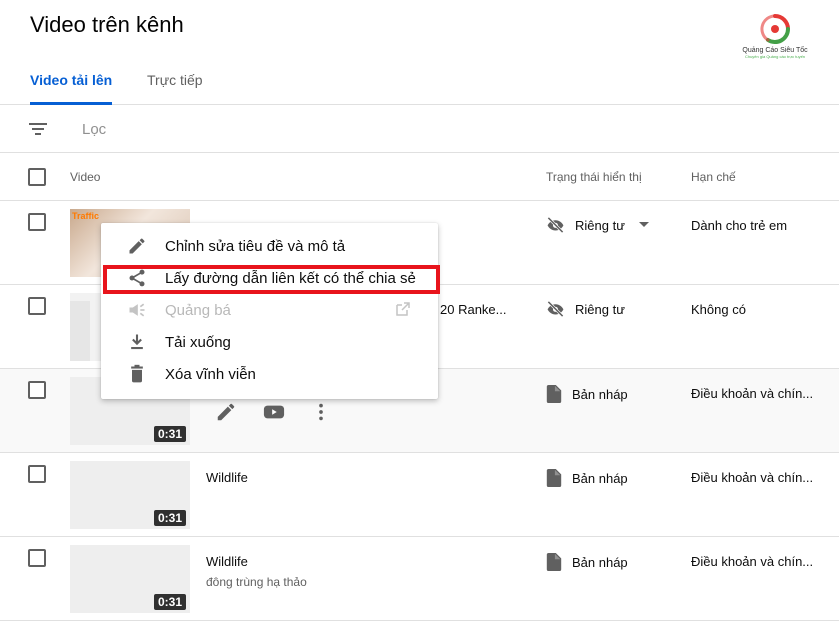 Image resolution: width=839 pixels, height=629 pixels. What do you see at coordinates (198, 310) in the screenshot?
I see `menu-item-label: Quảng bá` at bounding box center [198, 310].